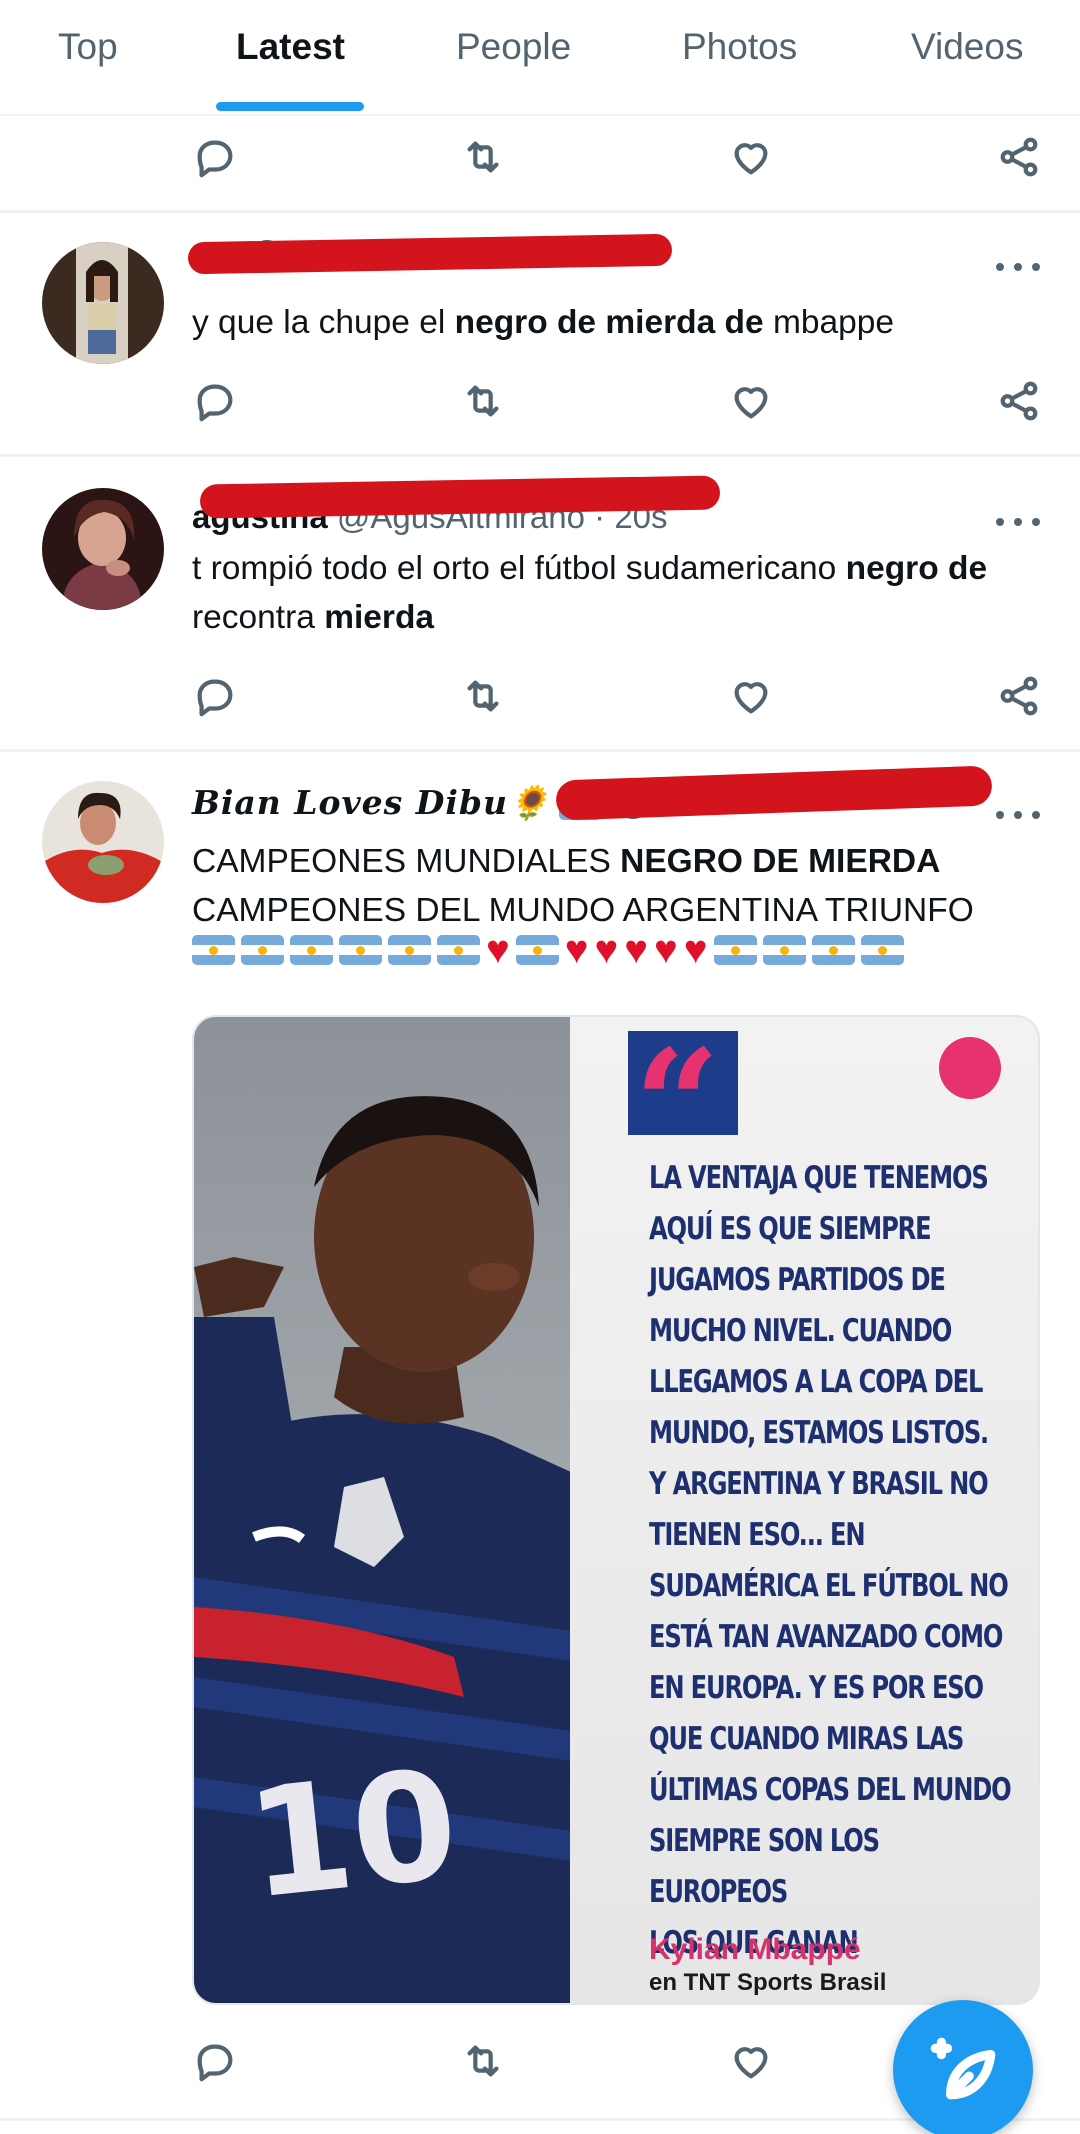  I want to click on quote-line: ESTÁ TAN AVANZADO COMO, so click(826, 1637).